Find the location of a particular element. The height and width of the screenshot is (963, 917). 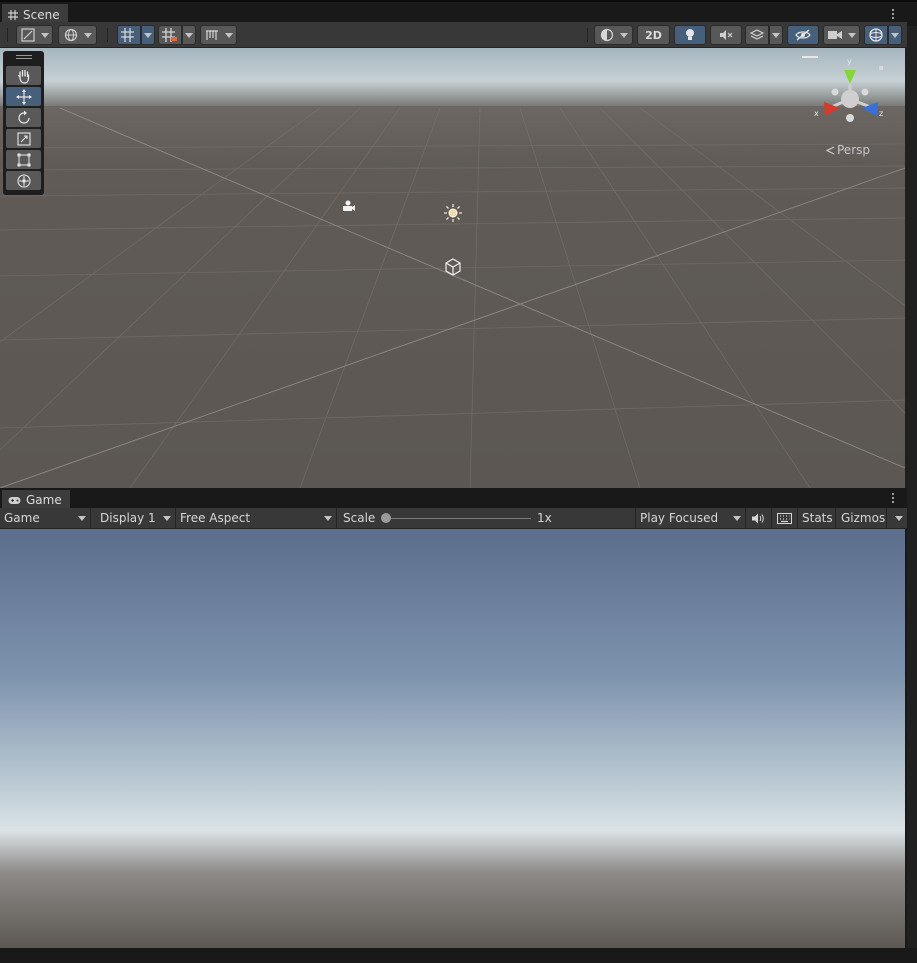

transform-tool-button is located at coordinates (23, 180).